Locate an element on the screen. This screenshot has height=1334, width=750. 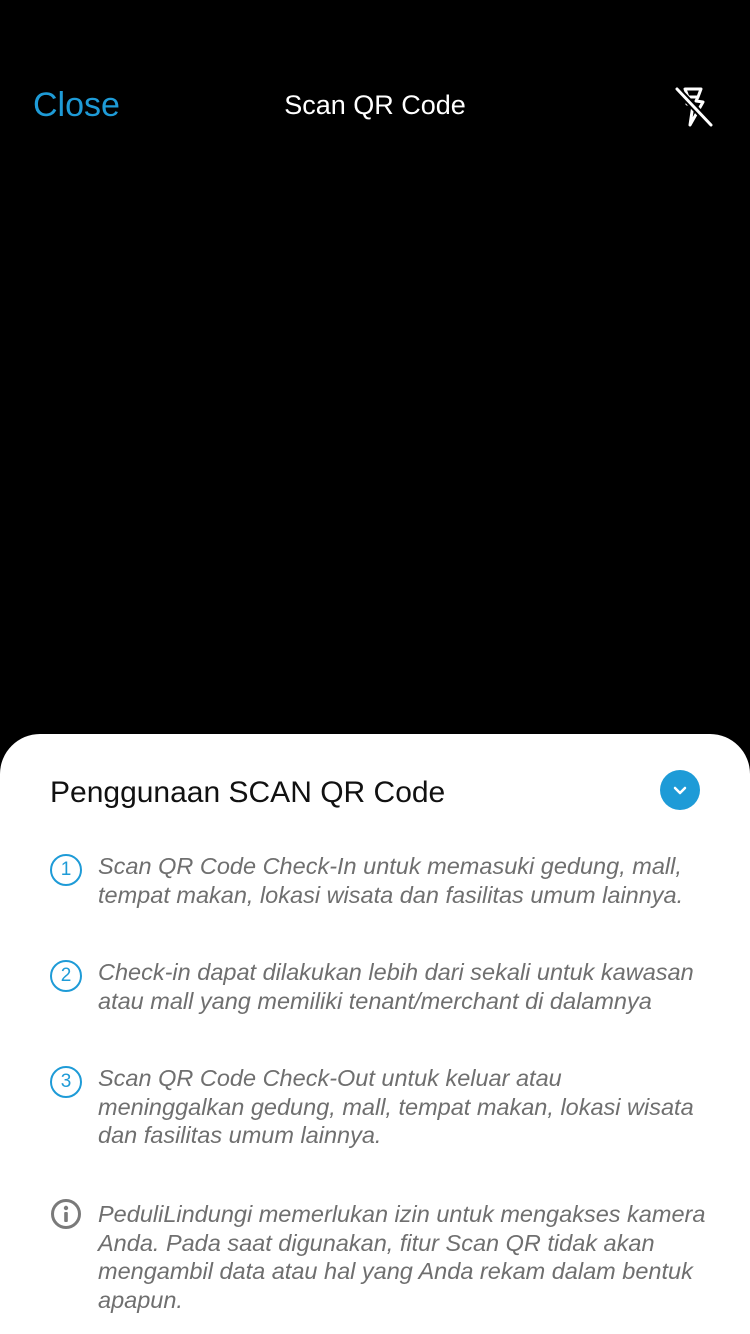
sheet-title: Penggunaan SCAN QR Code is located at coordinates (248, 792).